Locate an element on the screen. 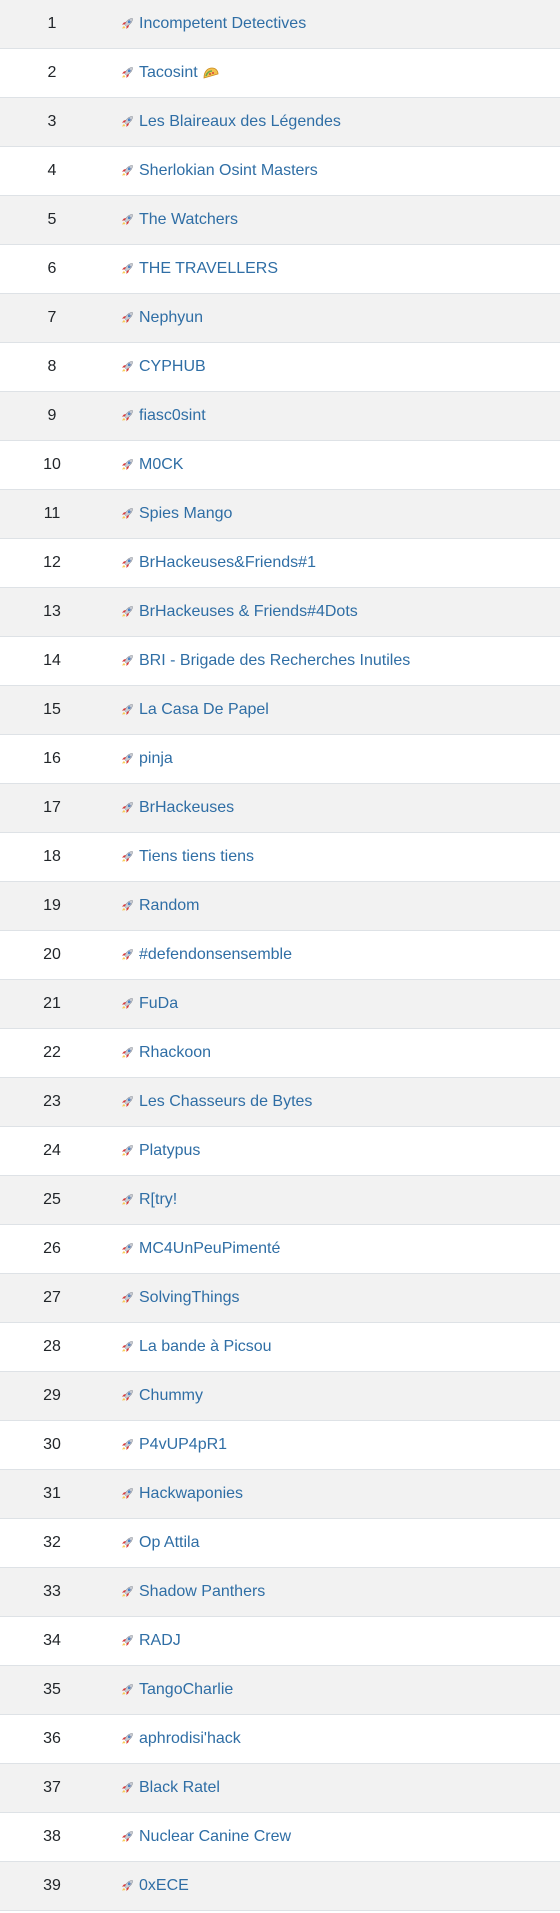  team-link: The Watchers is located at coordinates (188, 220).